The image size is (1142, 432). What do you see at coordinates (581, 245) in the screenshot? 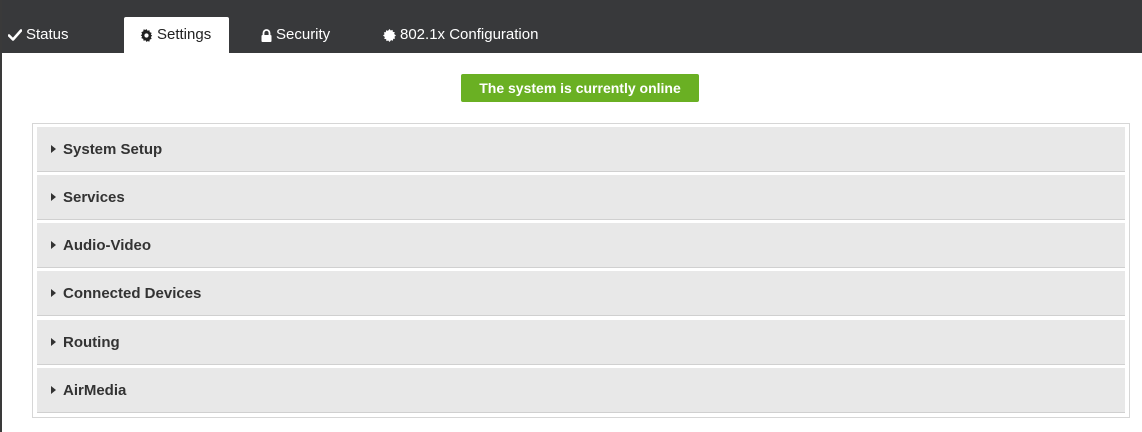
I see `accordion-item-audio-video: Audio-Video` at bounding box center [581, 245].